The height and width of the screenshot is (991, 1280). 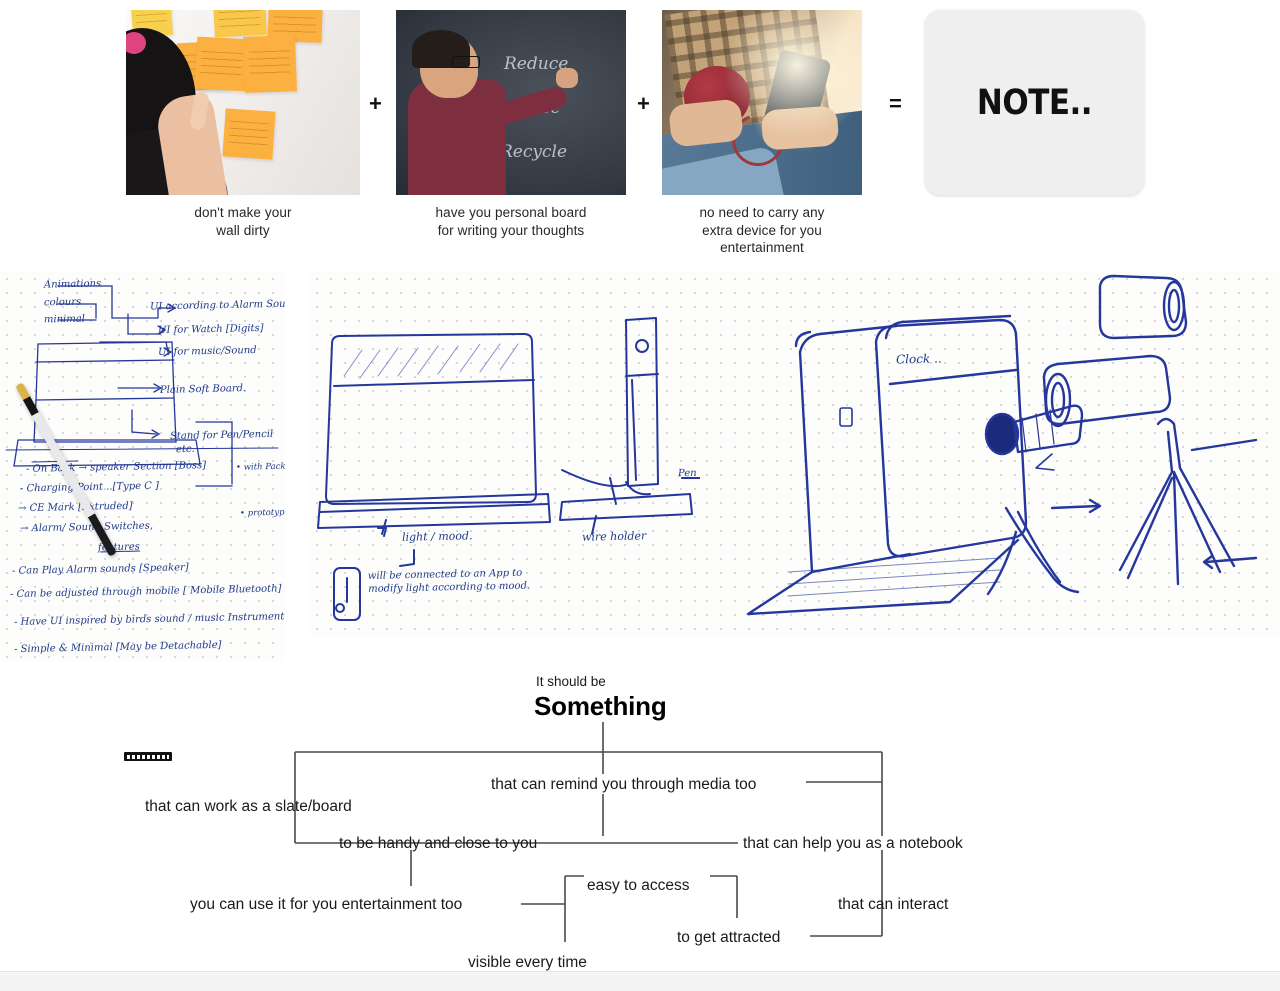 What do you see at coordinates (918, 359) in the screenshot?
I see `sketch-note: Clock ..` at bounding box center [918, 359].